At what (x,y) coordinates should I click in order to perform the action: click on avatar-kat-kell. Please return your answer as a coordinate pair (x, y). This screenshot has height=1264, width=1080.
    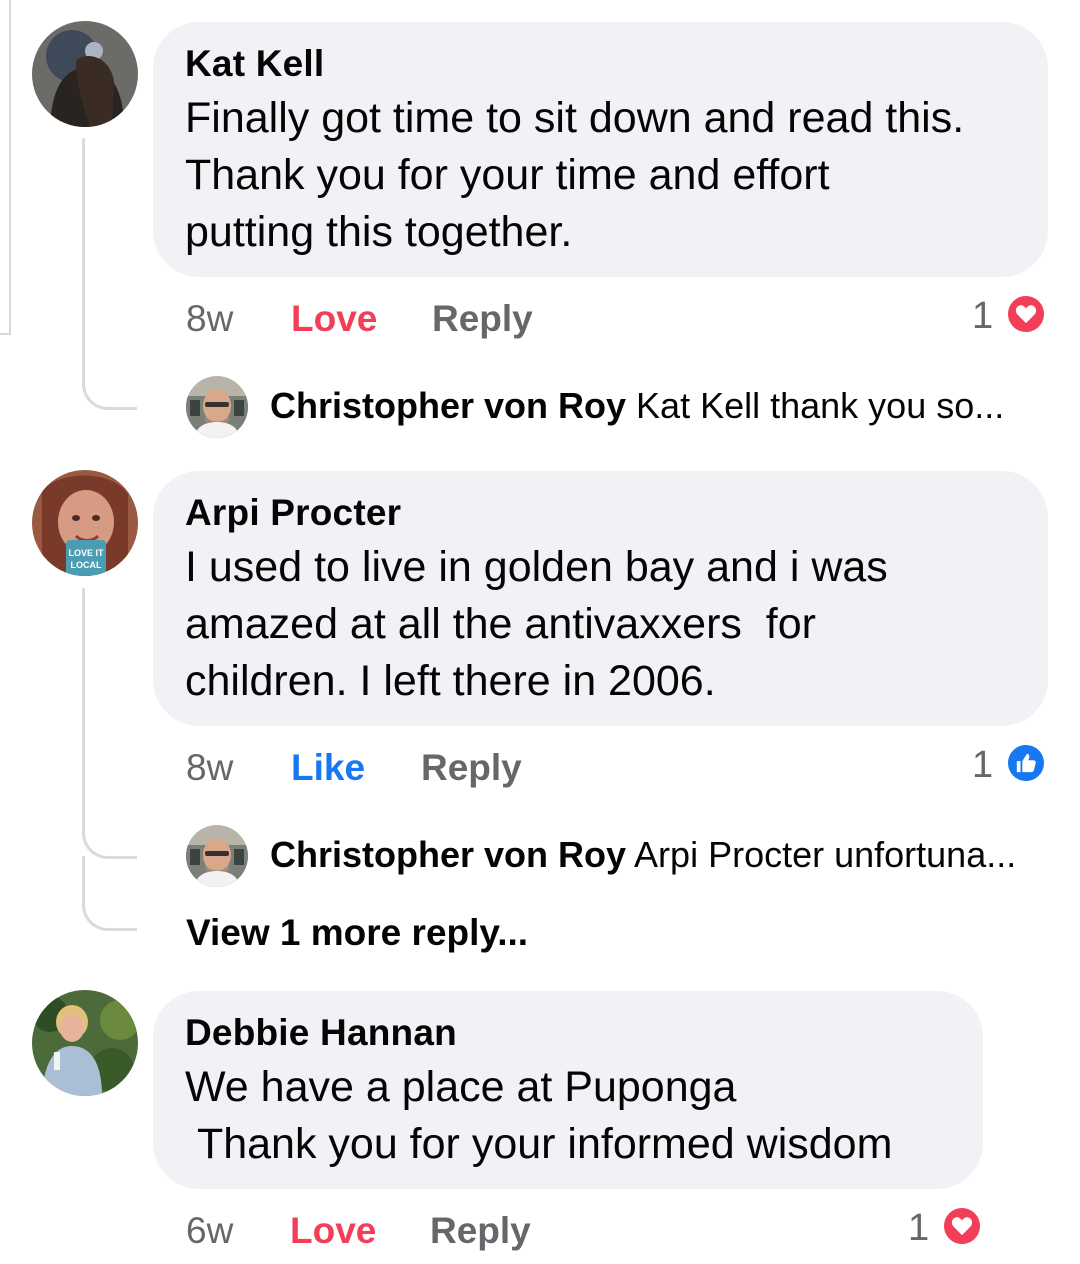
    Looking at the image, I should click on (85, 74).